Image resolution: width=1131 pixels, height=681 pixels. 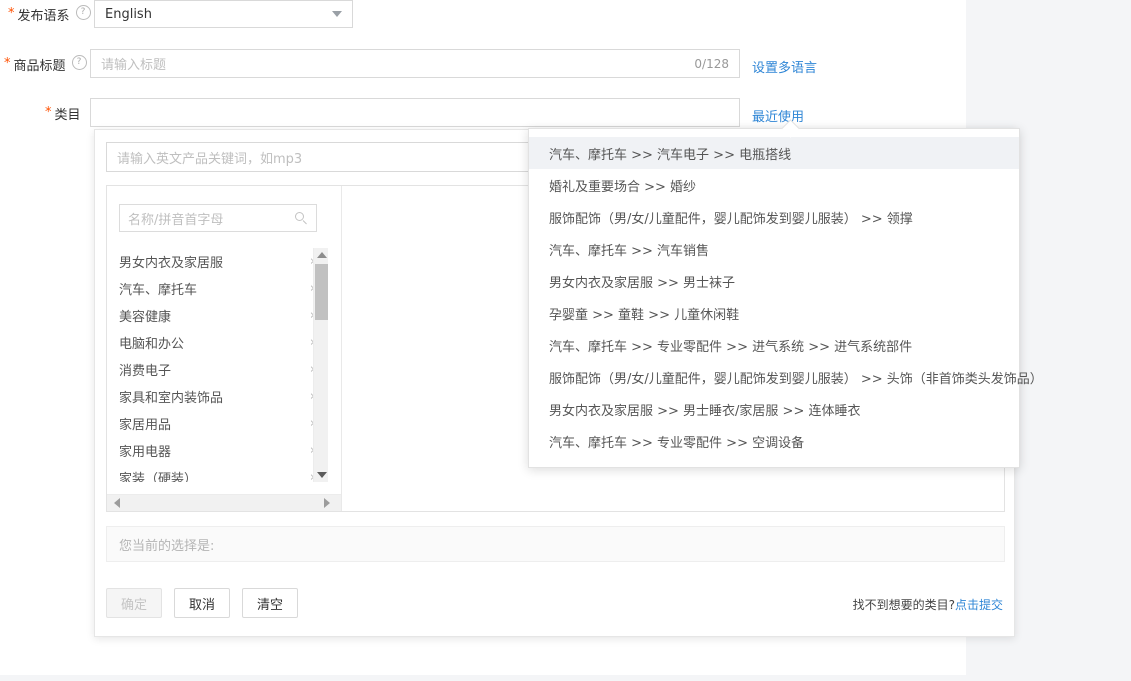 I want to click on tree-item-label: 家居用品, so click(x=145, y=425).